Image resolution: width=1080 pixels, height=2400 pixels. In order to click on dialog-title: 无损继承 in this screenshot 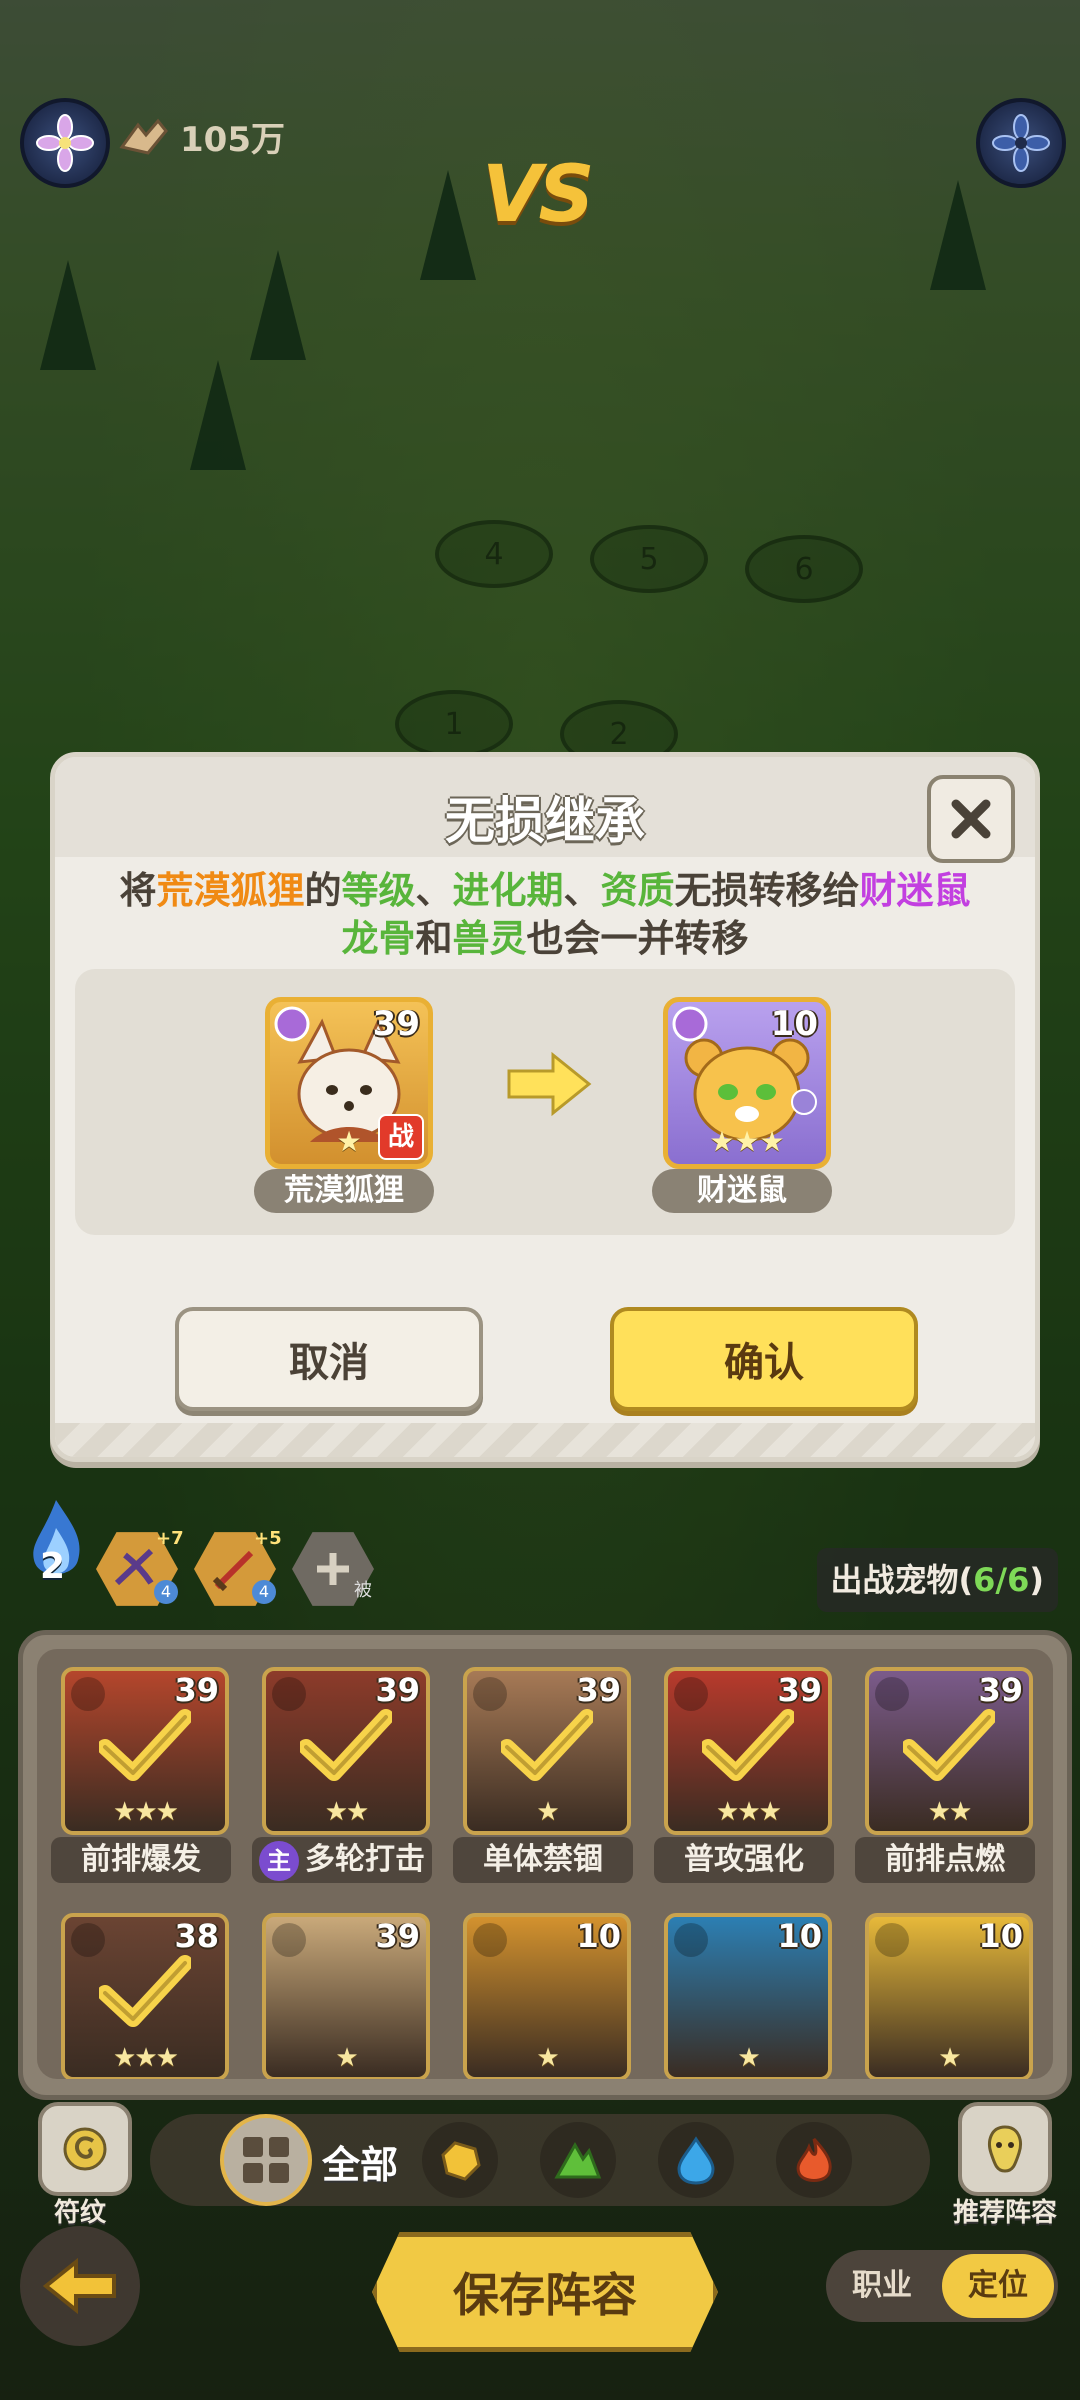, I will do `click(545, 821)`.